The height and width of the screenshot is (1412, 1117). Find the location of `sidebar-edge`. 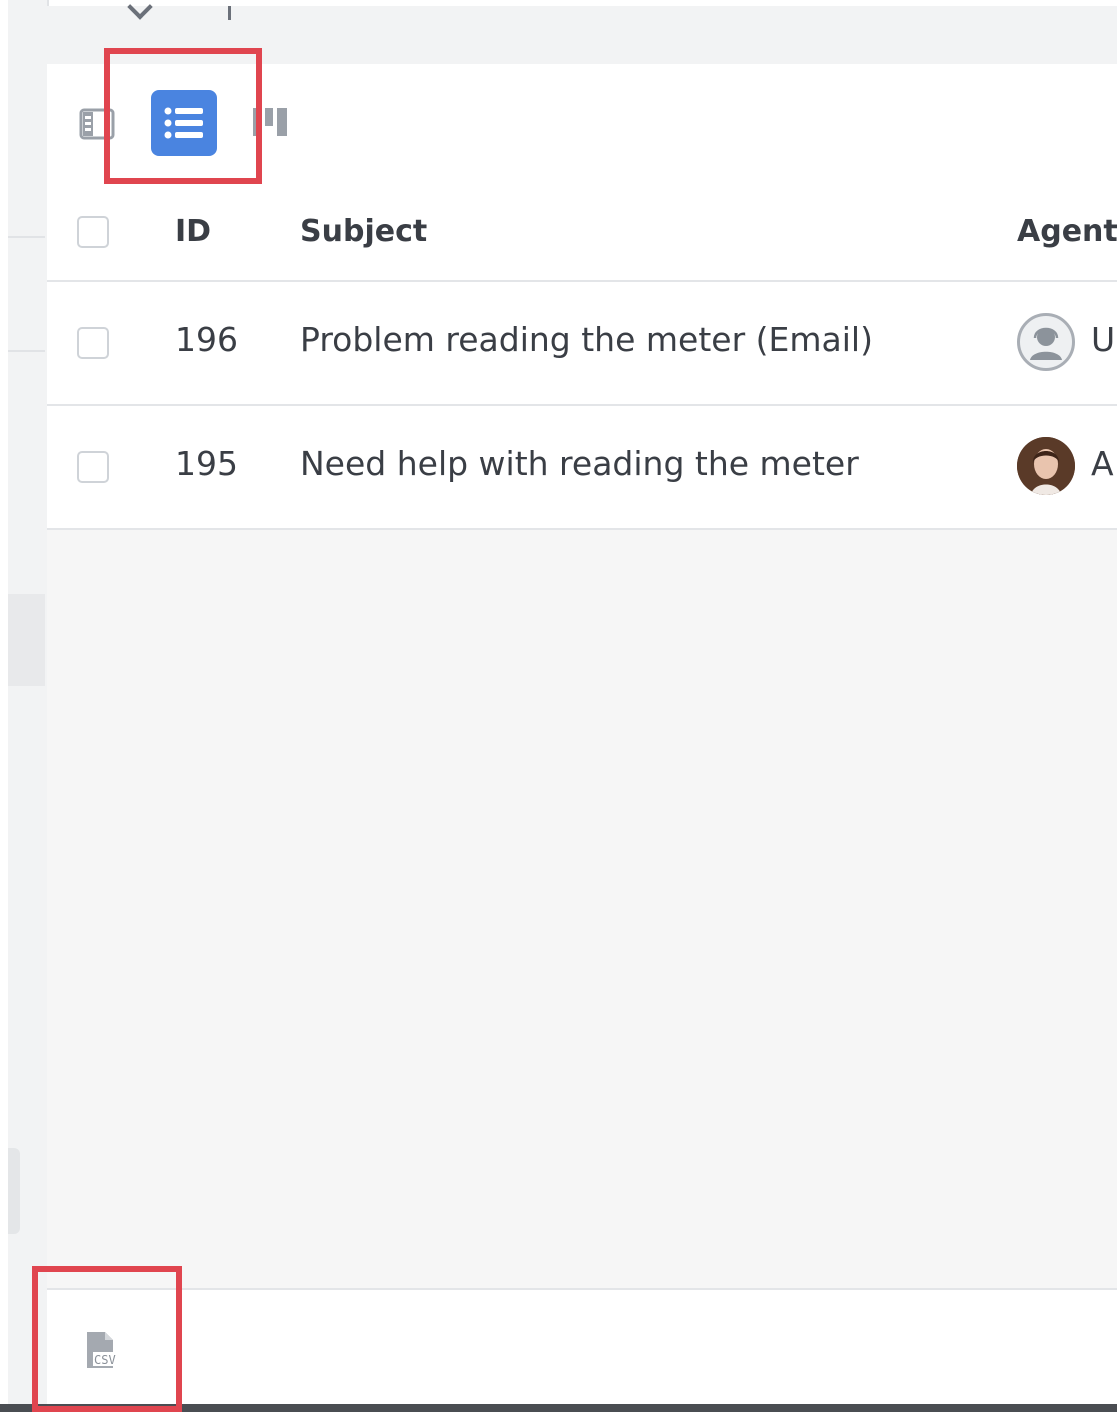

sidebar-edge is located at coordinates (28, 703).